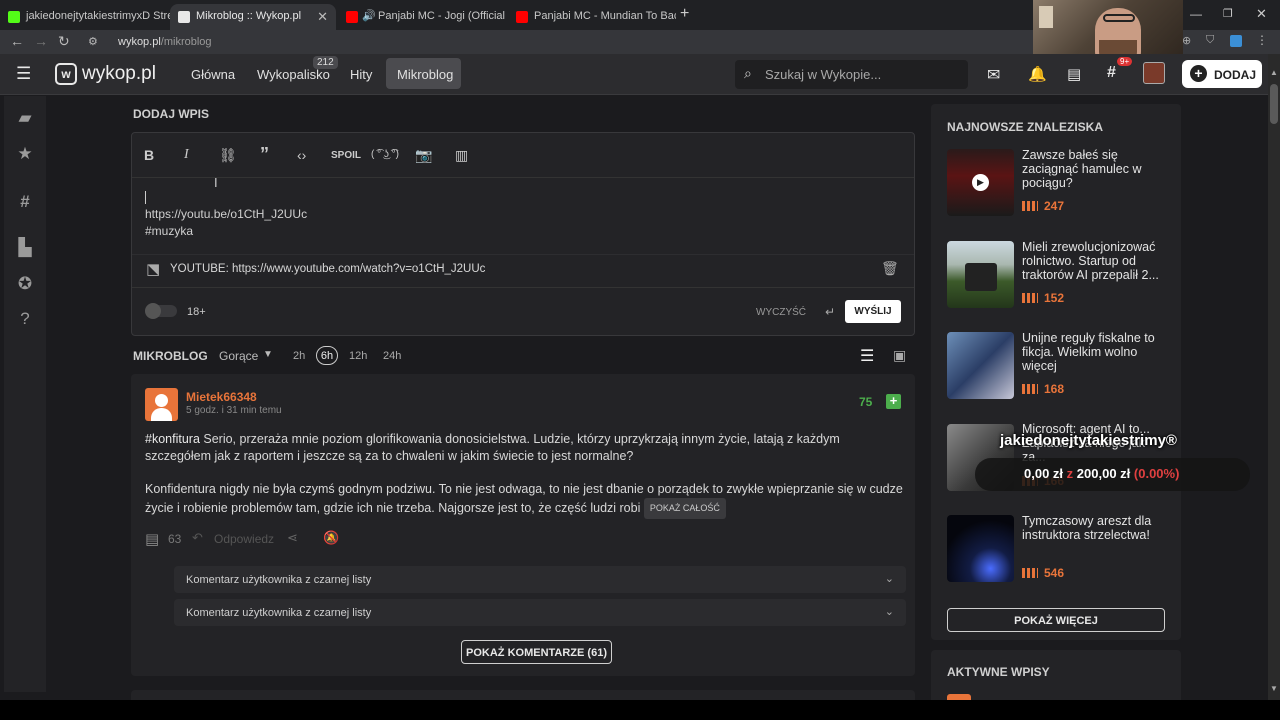 The width and height of the screenshot is (1280, 720). What do you see at coordinates (264, 154) in the screenshot?
I see `quote-icon: ”` at bounding box center [264, 154].